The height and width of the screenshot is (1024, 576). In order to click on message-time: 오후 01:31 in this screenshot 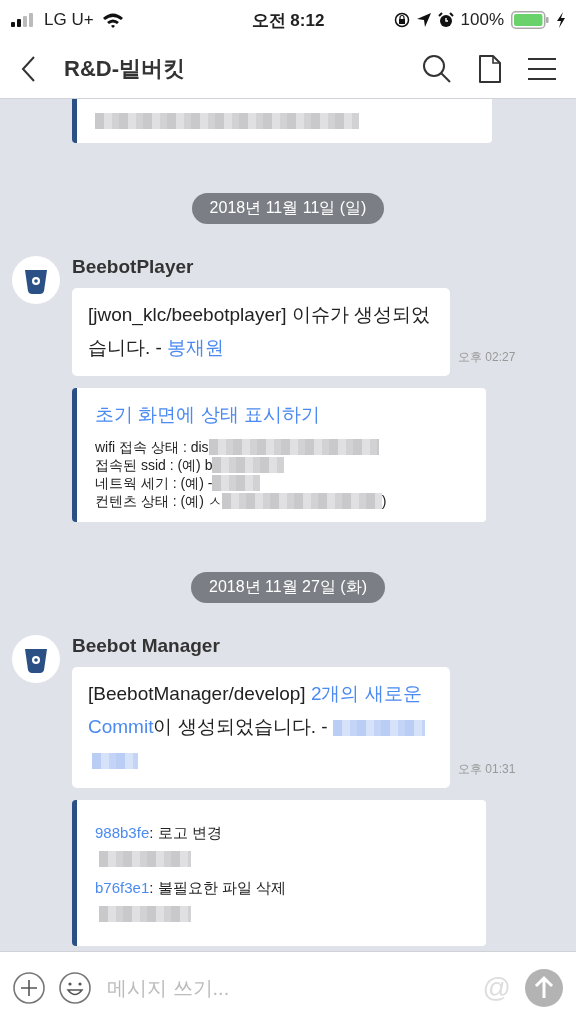, I will do `click(487, 769)`.